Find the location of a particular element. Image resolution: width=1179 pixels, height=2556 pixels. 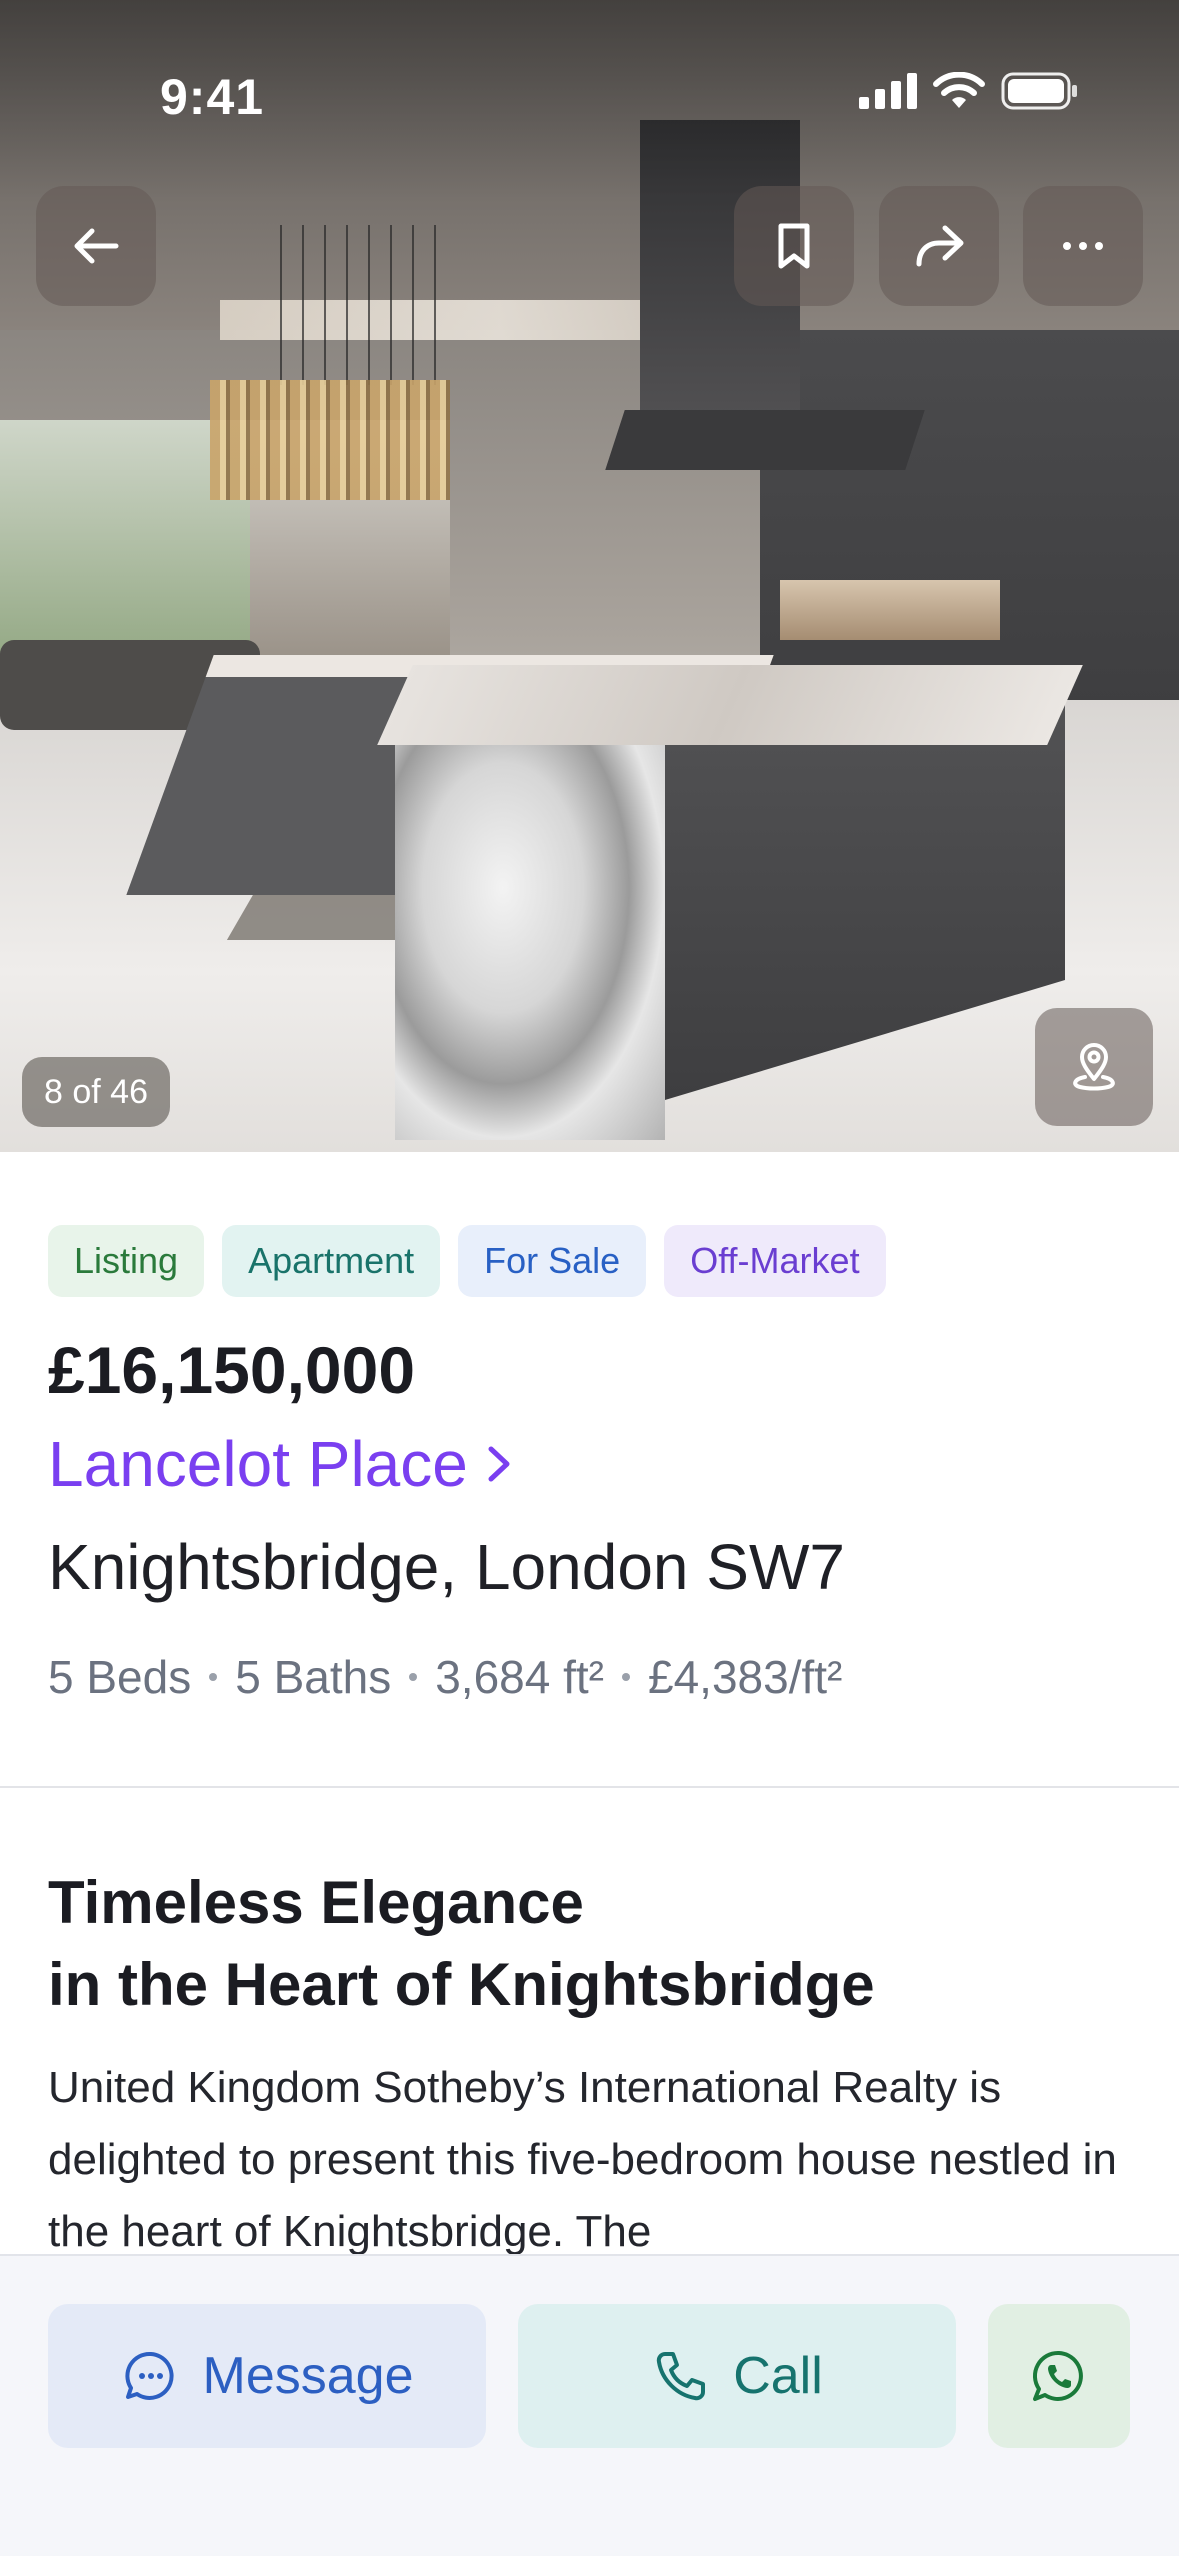

call-button: Call is located at coordinates (737, 2376).